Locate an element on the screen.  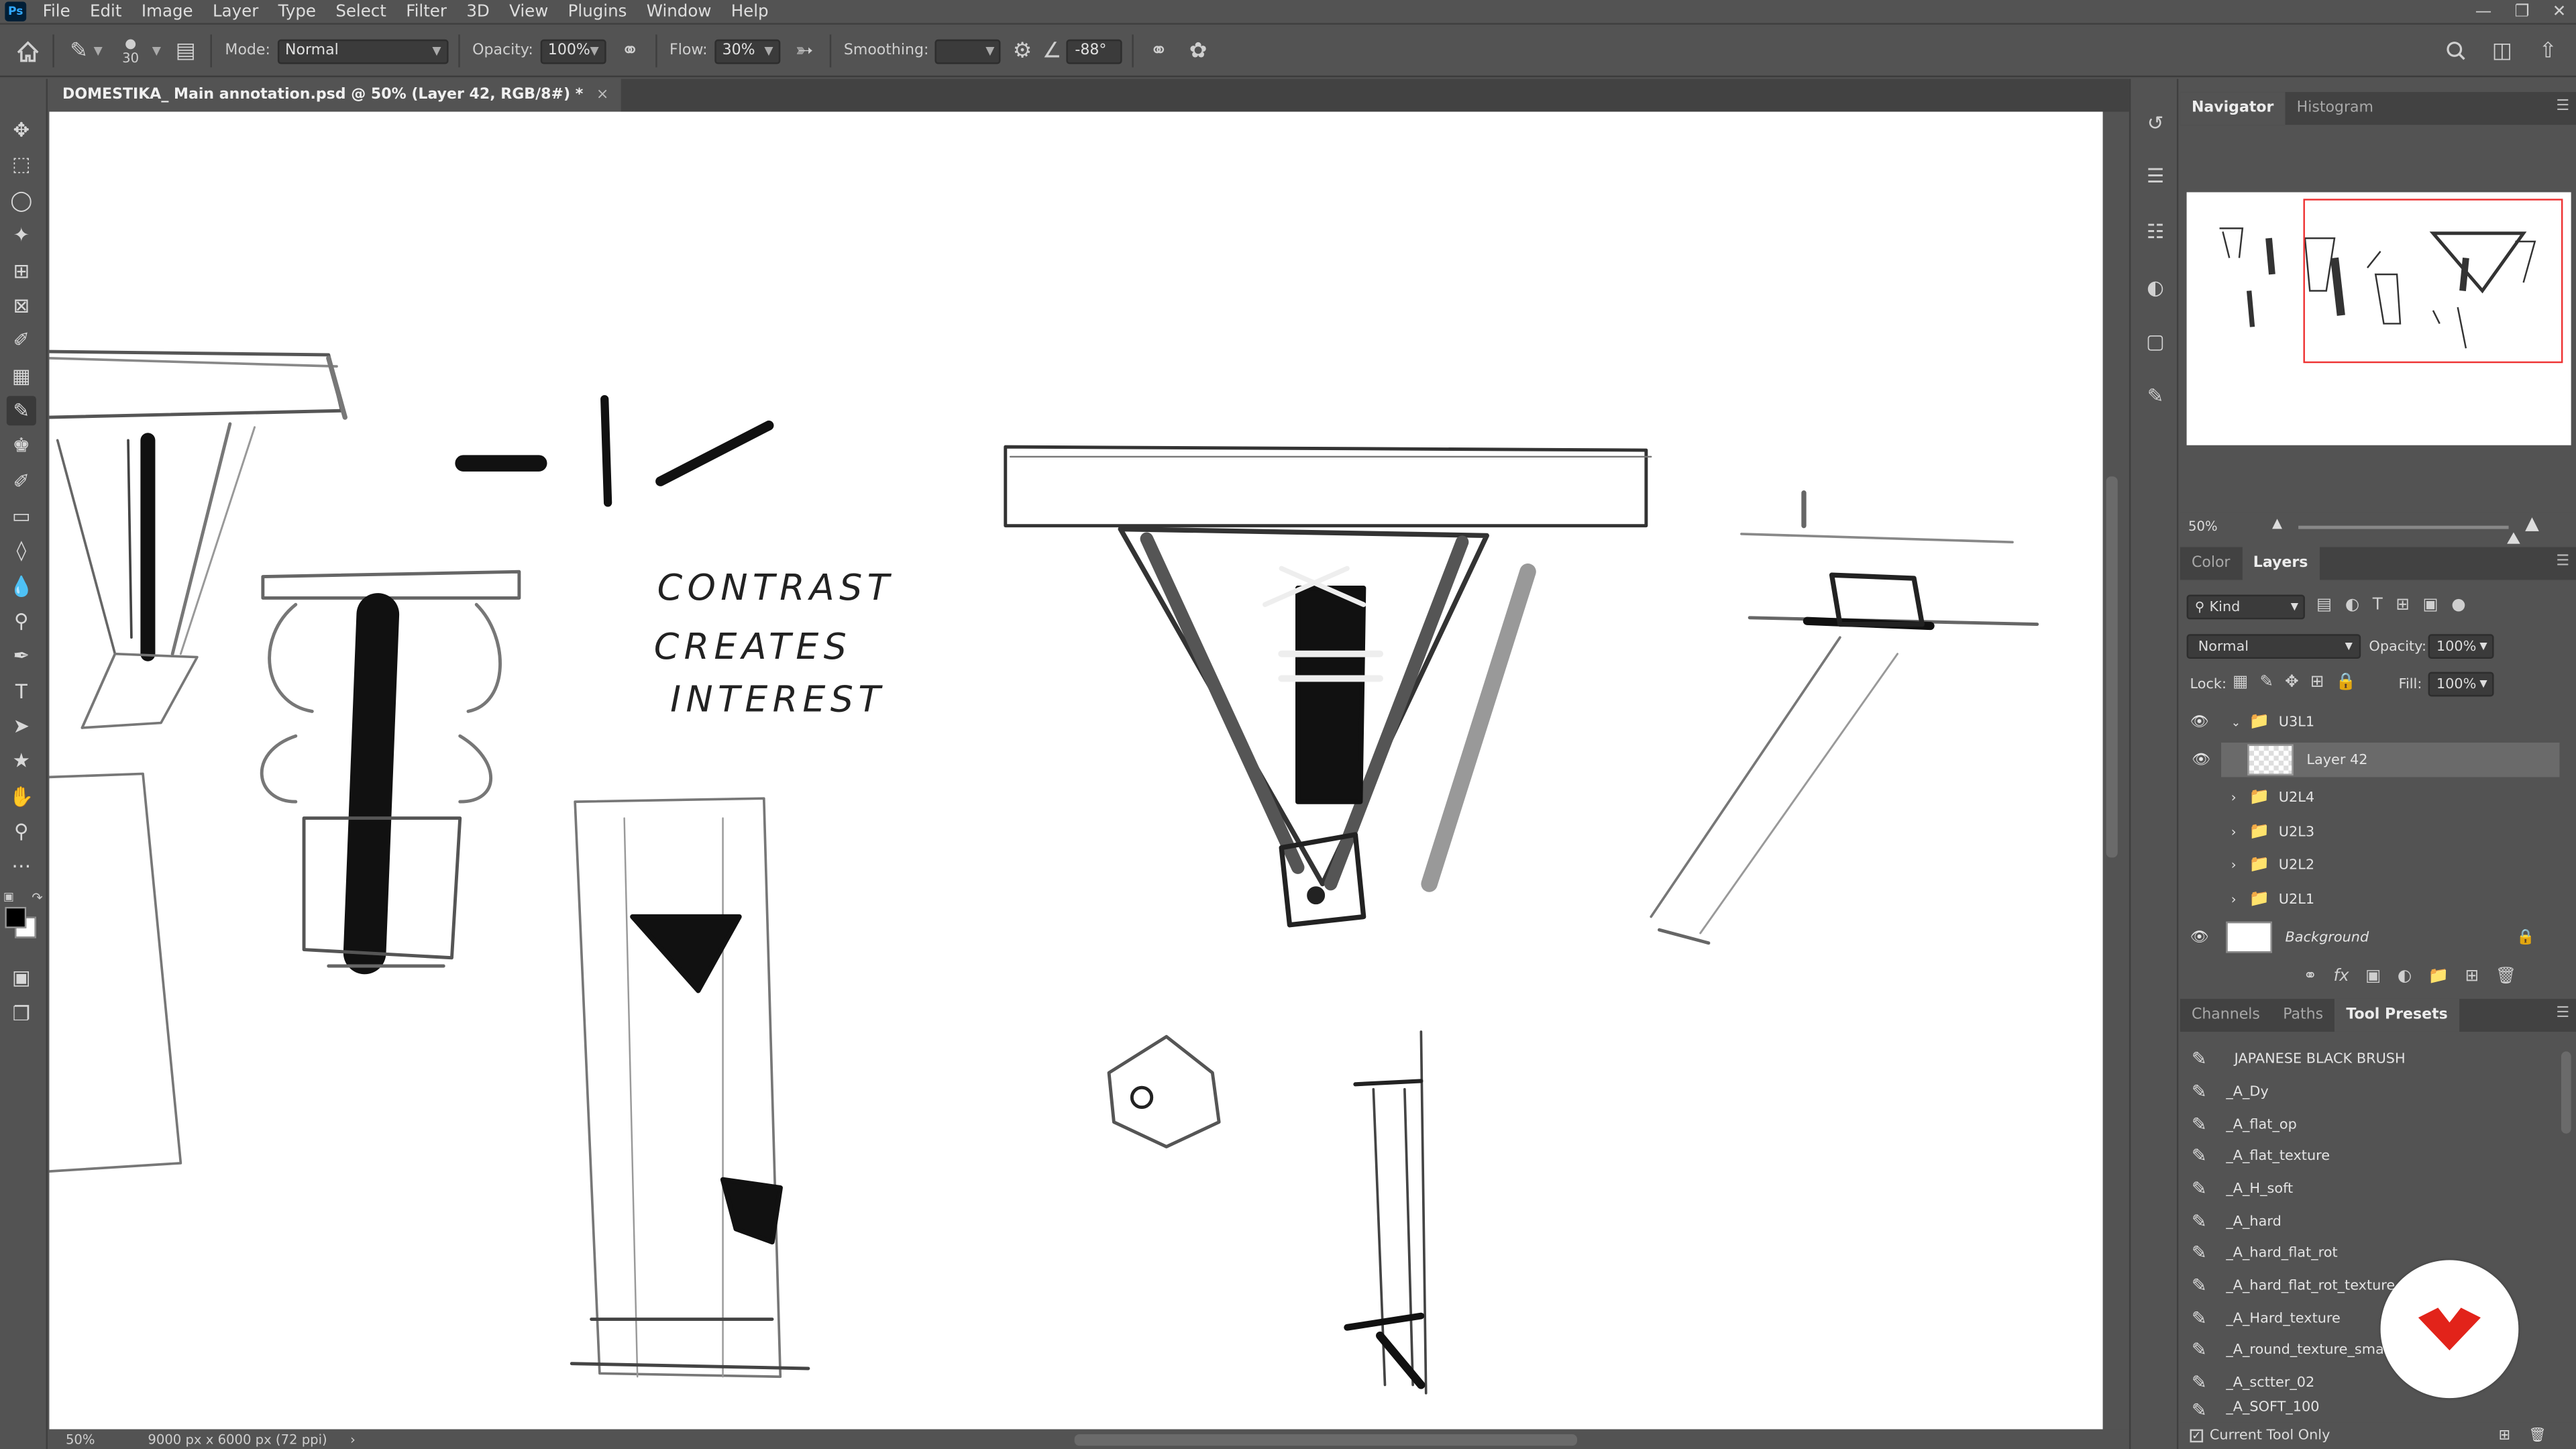
preset-item: ✎ _A_hard is located at coordinates (2369, 1222).